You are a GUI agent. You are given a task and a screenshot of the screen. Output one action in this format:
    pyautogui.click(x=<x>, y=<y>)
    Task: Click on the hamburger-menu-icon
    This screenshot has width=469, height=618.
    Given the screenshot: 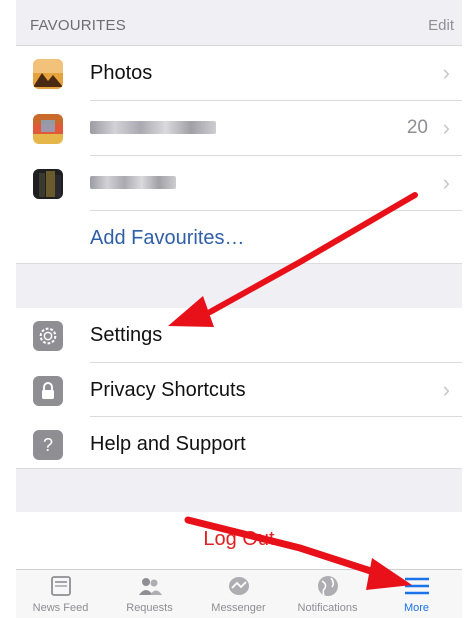 What is the action you would take?
    pyautogui.click(x=417, y=587)
    